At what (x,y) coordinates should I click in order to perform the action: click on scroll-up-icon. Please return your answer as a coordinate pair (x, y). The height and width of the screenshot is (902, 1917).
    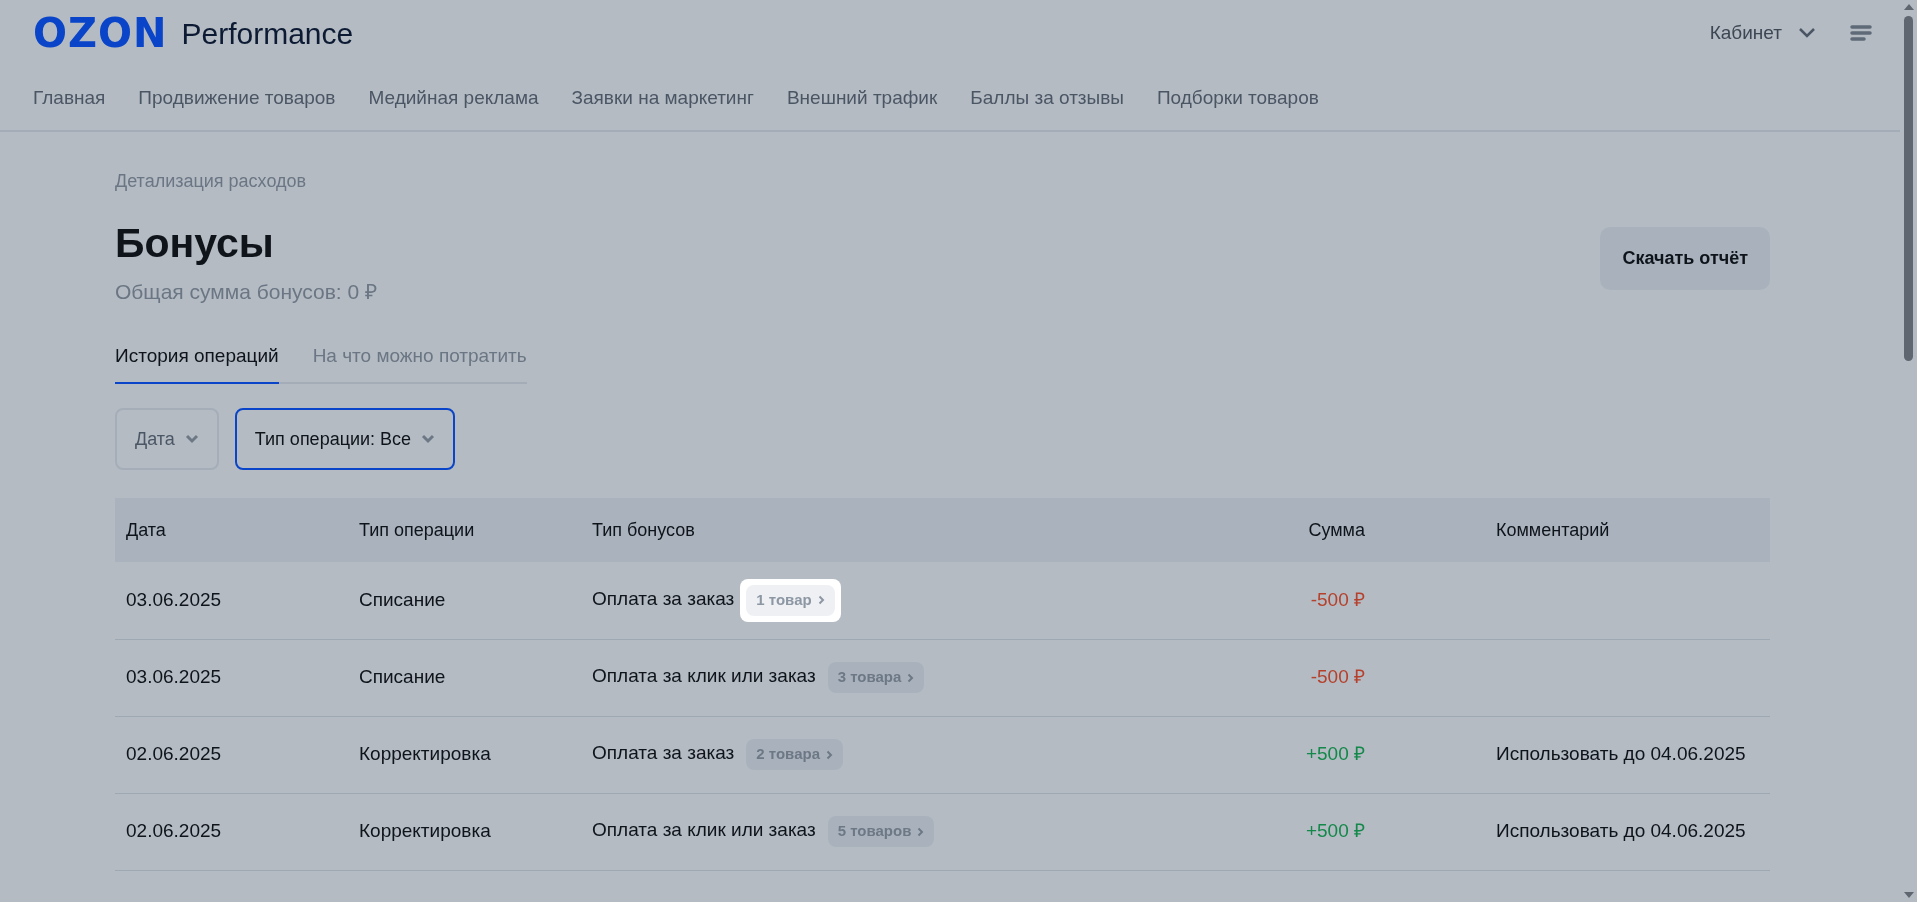
    Looking at the image, I should click on (1908, 7).